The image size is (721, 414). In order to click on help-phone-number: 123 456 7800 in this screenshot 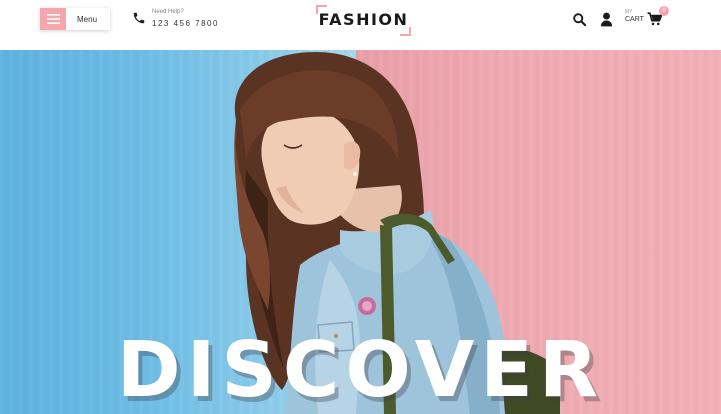, I will do `click(185, 23)`.